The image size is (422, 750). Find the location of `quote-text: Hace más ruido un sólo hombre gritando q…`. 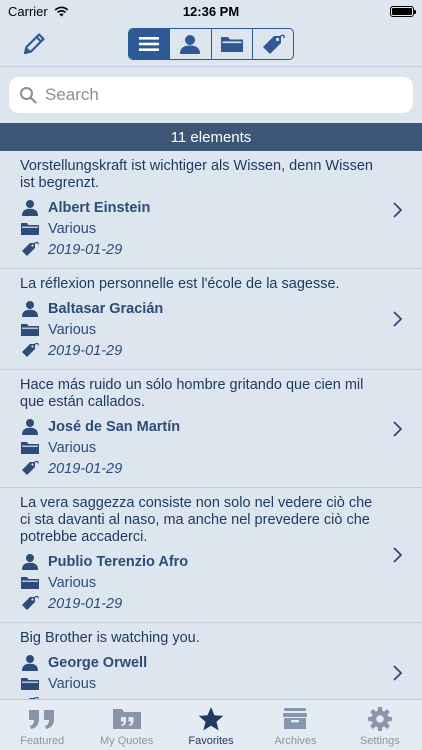

quote-text: Hace más ruido un sólo hombre gritando q… is located at coordinates (192, 393).